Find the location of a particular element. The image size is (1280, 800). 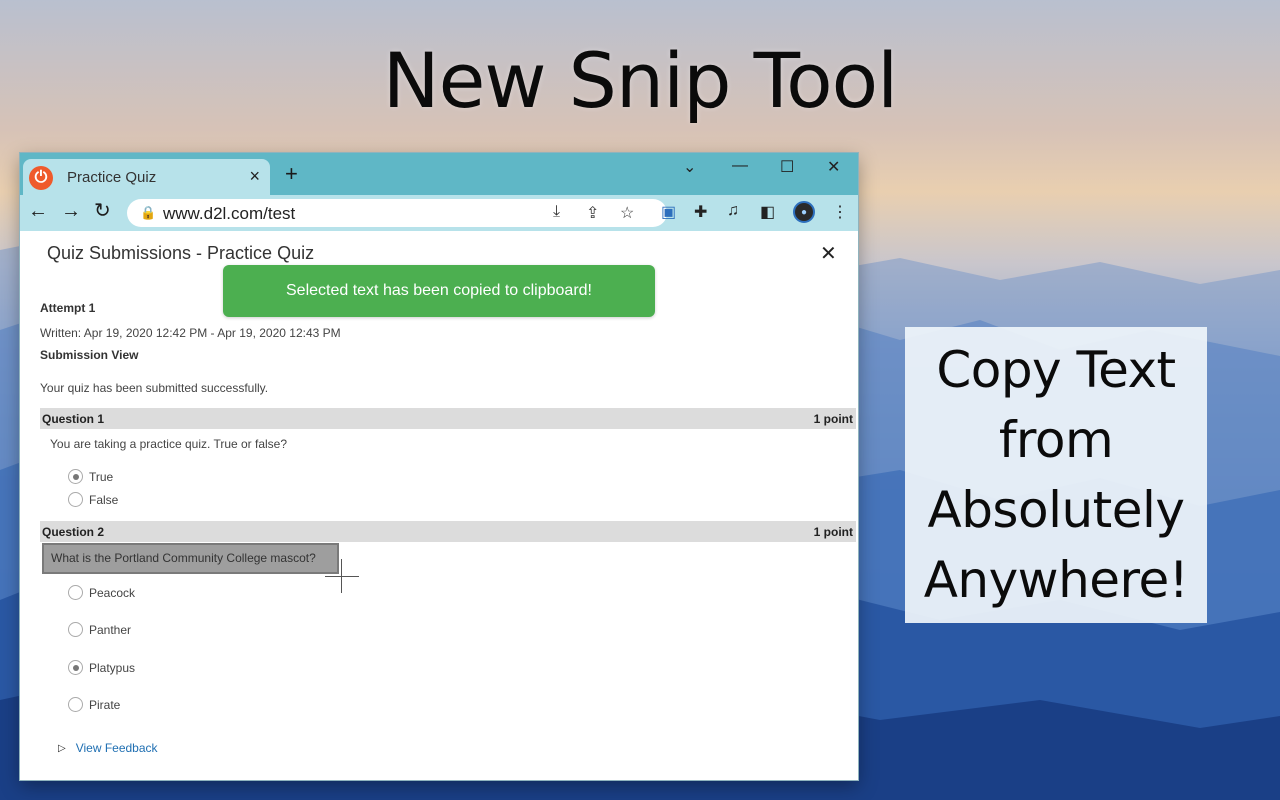

expand-triangle-icon: ▷ is located at coordinates (62, 748).